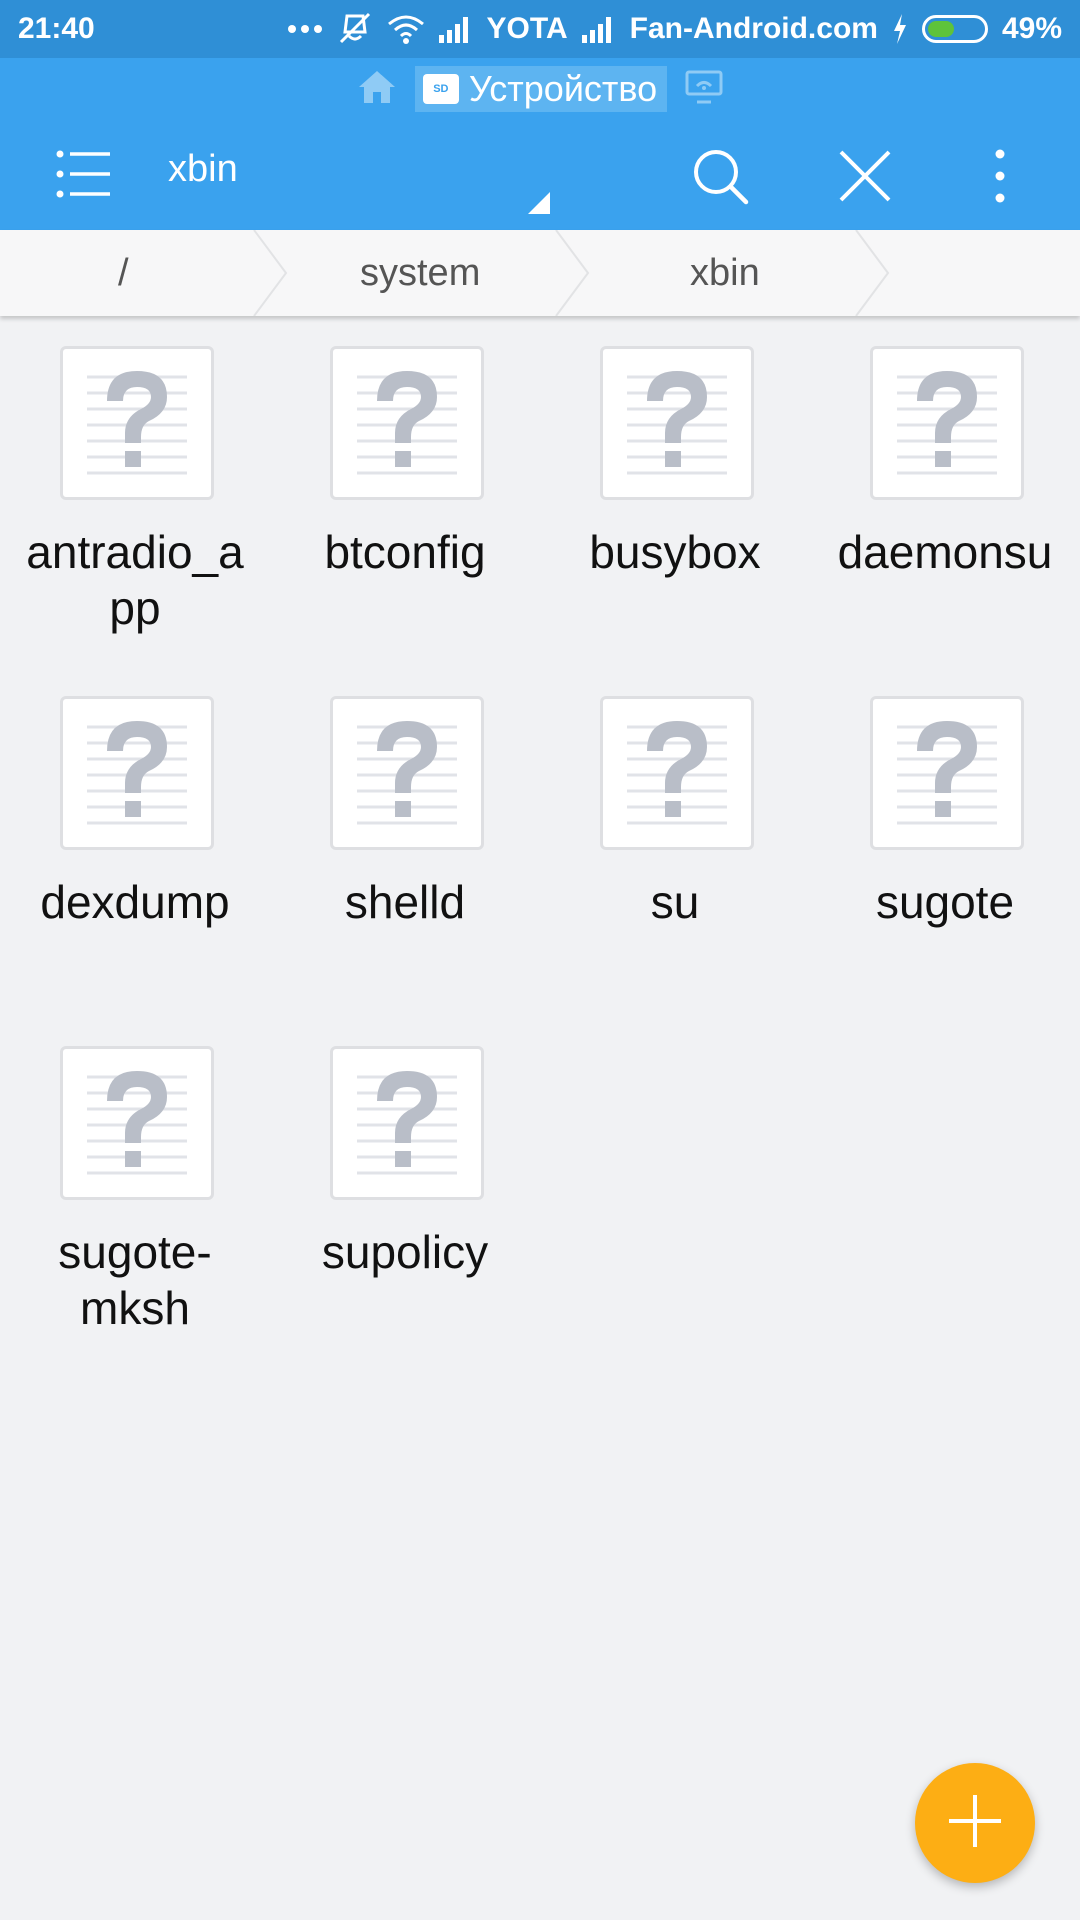  I want to click on breadcrumb-root: /, so click(123, 273).